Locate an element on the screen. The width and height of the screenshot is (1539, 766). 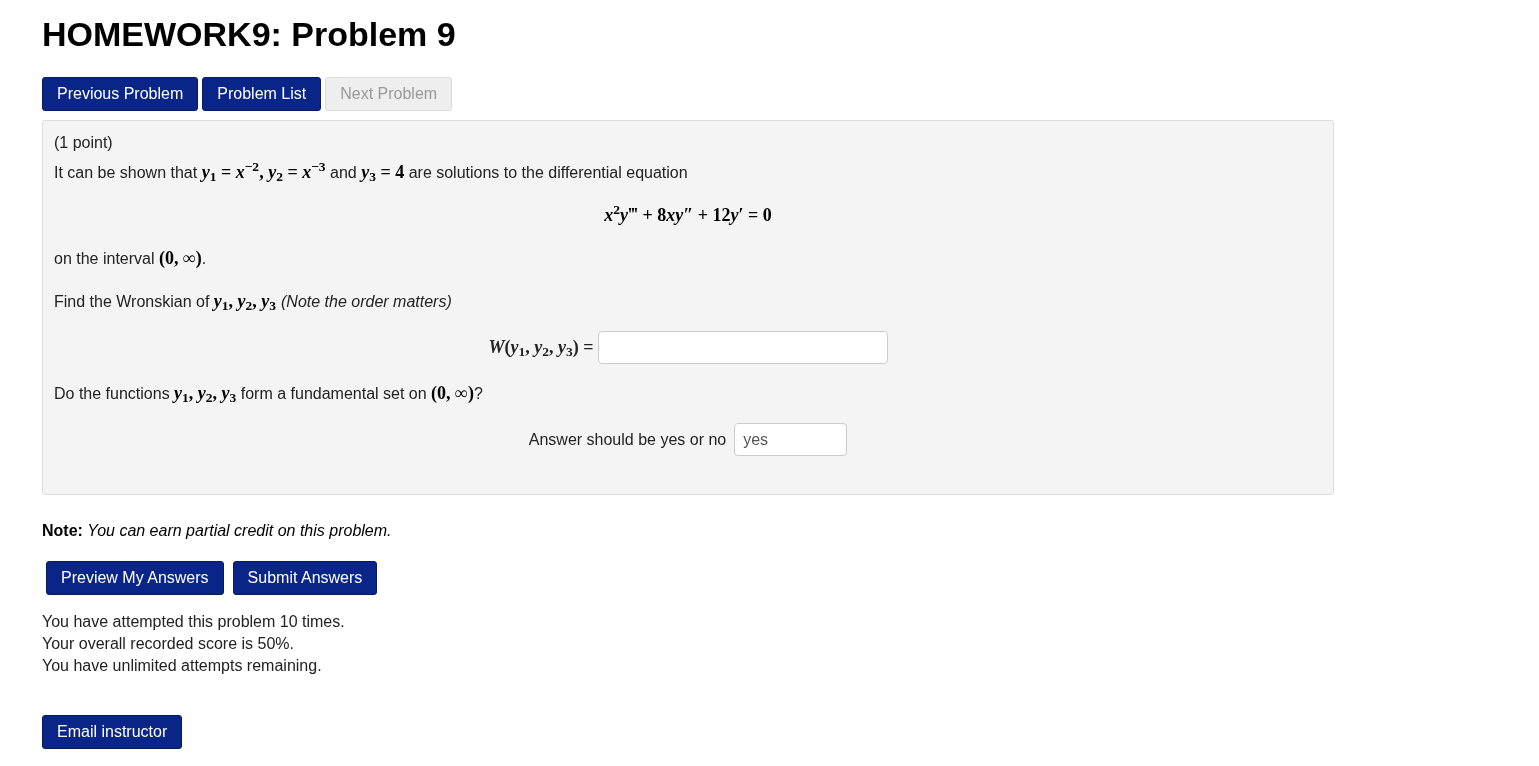
problem-text: Do the functions y$_{1}$, y$_{2}$, y$_{3}$ form a fundamental set on (0, ∞)? is located at coordinates (269, 394).